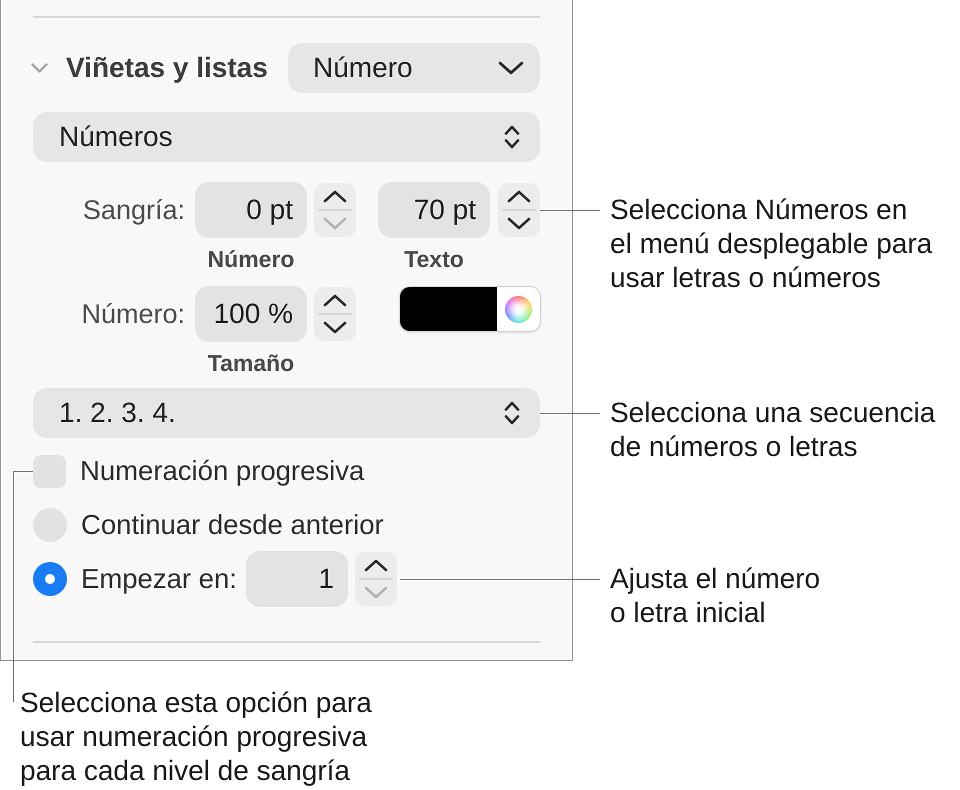 The image size is (960, 790). Describe the element at coordinates (715, 596) in the screenshot. I see `callout-text: Ajusta el número o letra inicial` at that location.